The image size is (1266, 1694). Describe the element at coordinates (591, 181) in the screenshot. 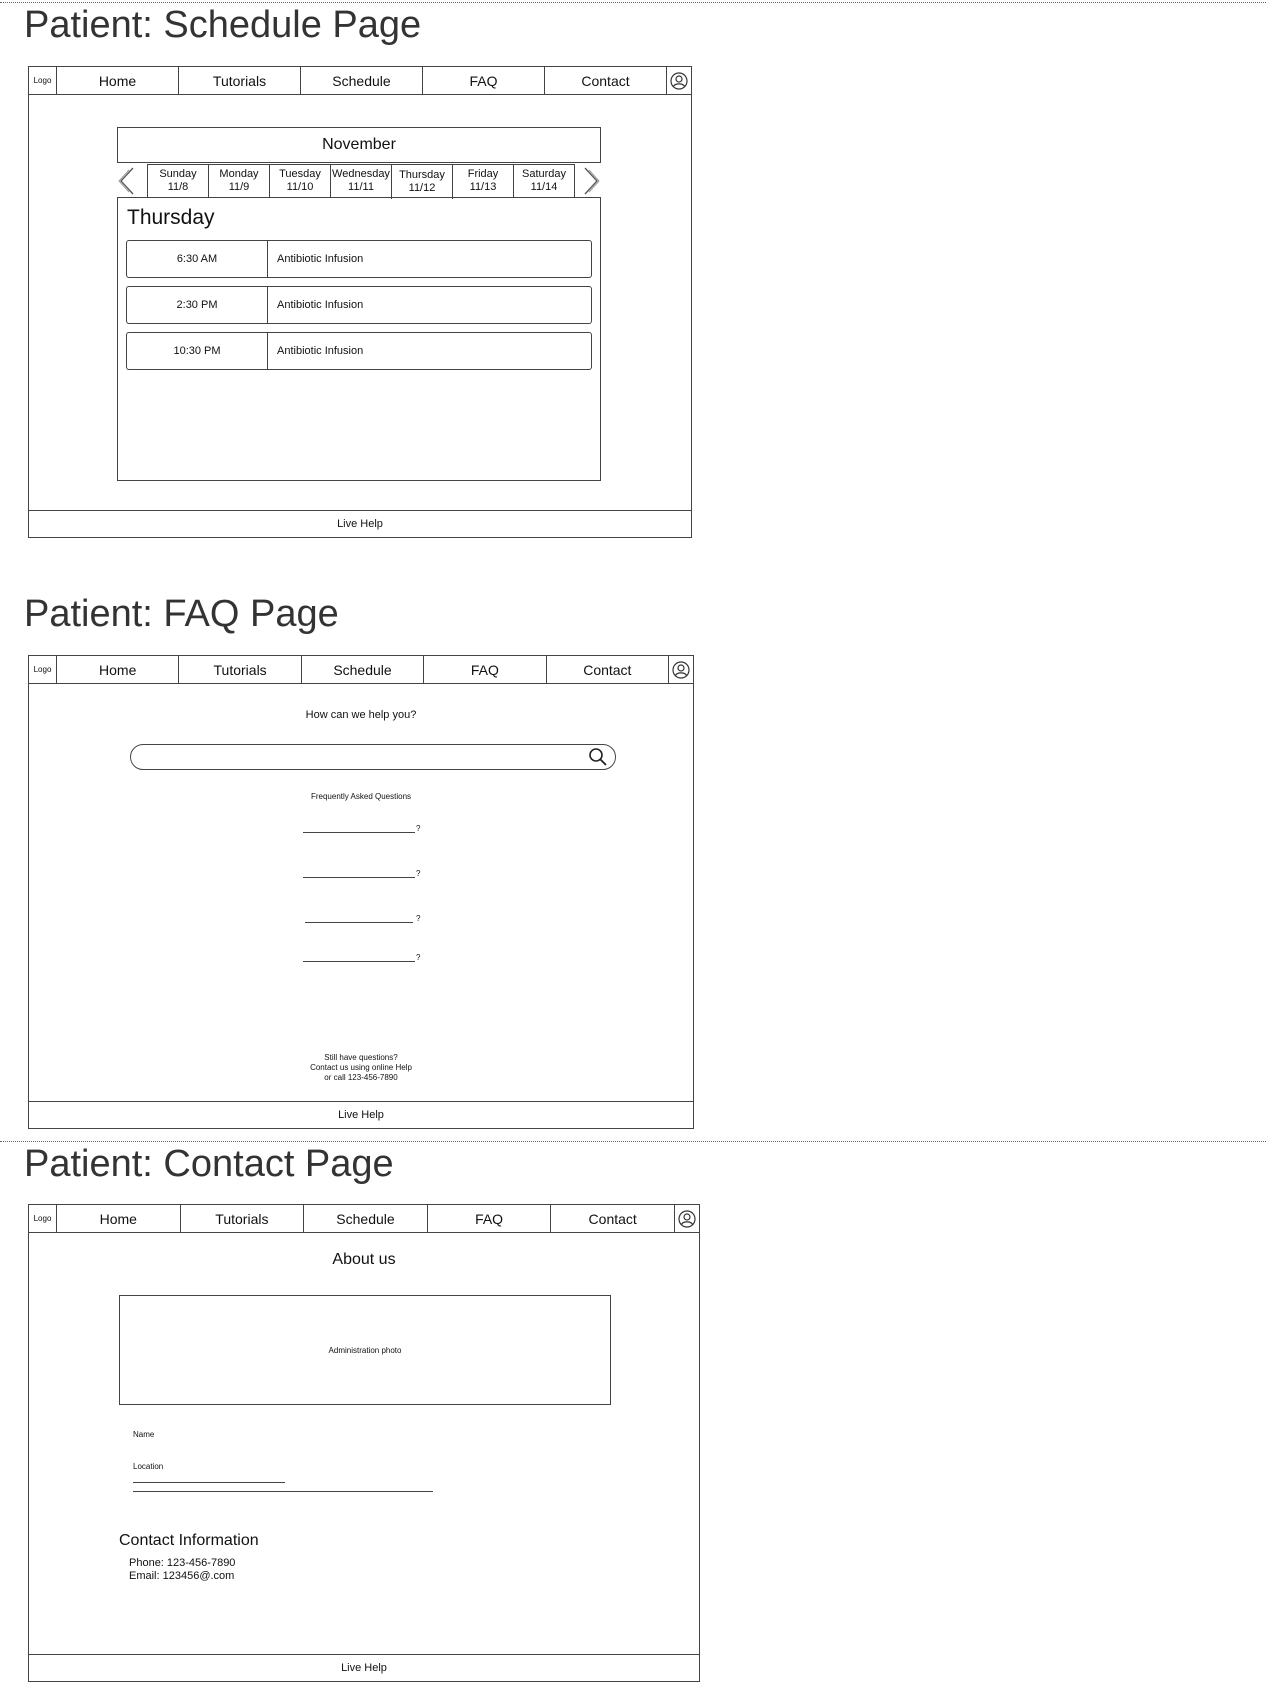

I see `next-week-icon` at that location.